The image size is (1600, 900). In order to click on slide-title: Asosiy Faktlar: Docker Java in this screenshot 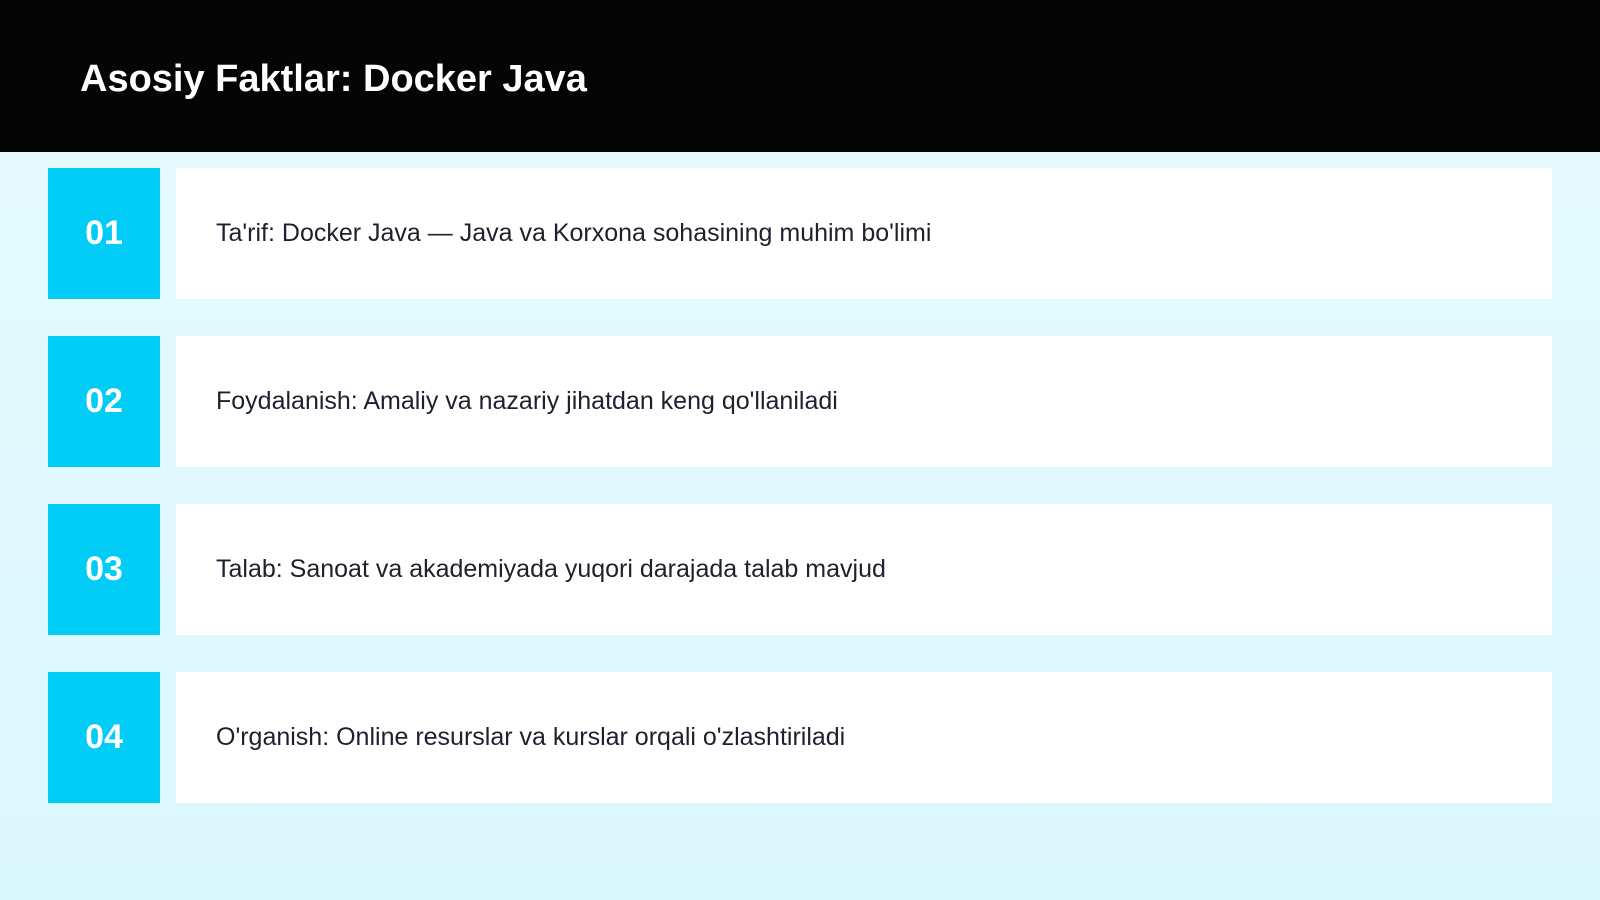, I will do `click(333, 79)`.